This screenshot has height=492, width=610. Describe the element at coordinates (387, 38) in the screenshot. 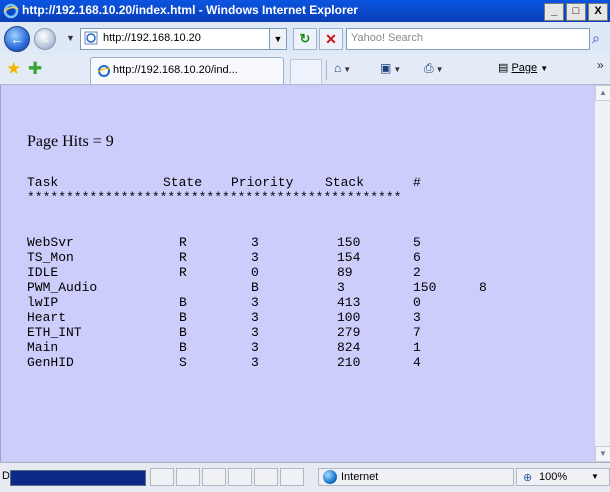

I see `search-input: Yahoo! Search` at that location.